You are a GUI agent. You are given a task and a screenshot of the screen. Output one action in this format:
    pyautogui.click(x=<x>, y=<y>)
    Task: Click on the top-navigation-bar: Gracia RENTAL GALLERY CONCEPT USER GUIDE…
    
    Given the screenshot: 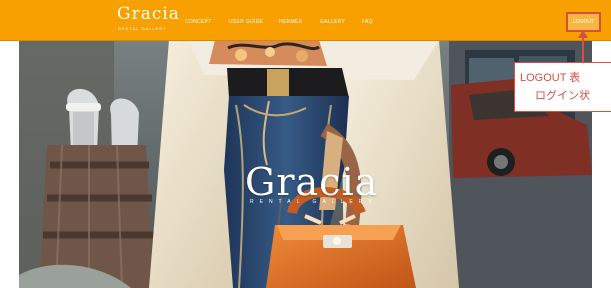 What is the action you would take?
    pyautogui.click(x=305, y=20)
    